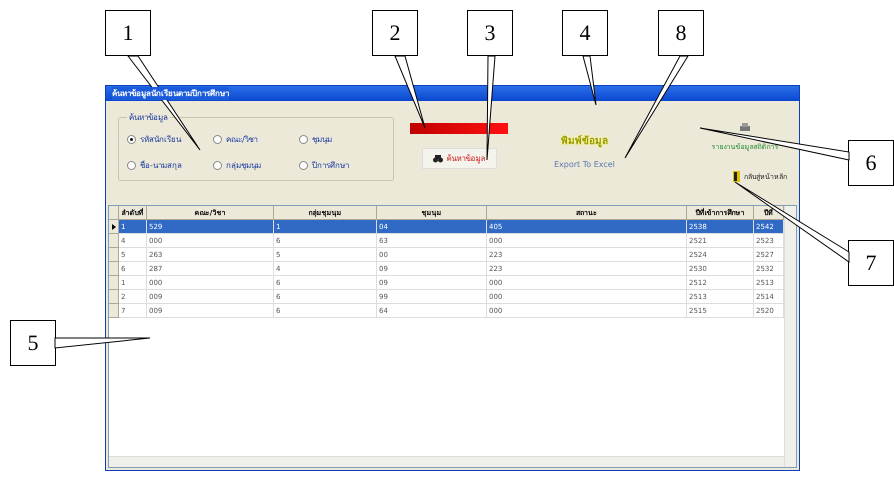  Describe the element at coordinates (170, 165) in the screenshot. I see `radio-option: ชื่อ-นามสกุล` at that location.